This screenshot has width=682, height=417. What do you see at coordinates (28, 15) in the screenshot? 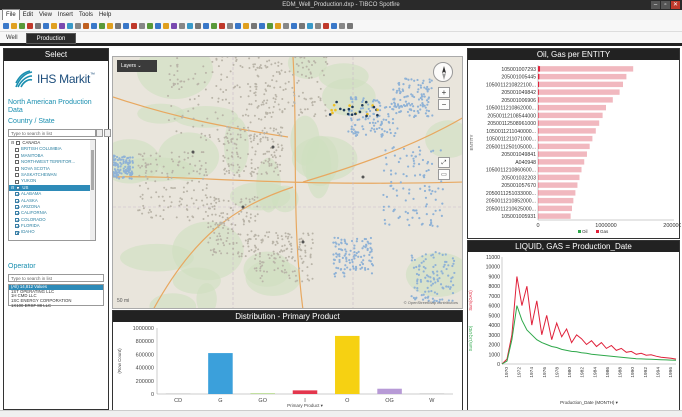
I see `menu-edit: Edit` at bounding box center [28, 15].